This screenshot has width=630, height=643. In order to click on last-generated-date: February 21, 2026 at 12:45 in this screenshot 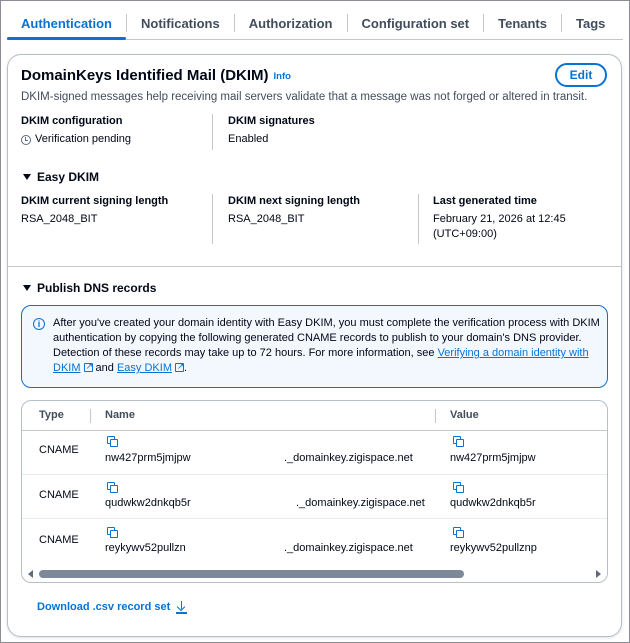, I will do `click(499, 219)`.